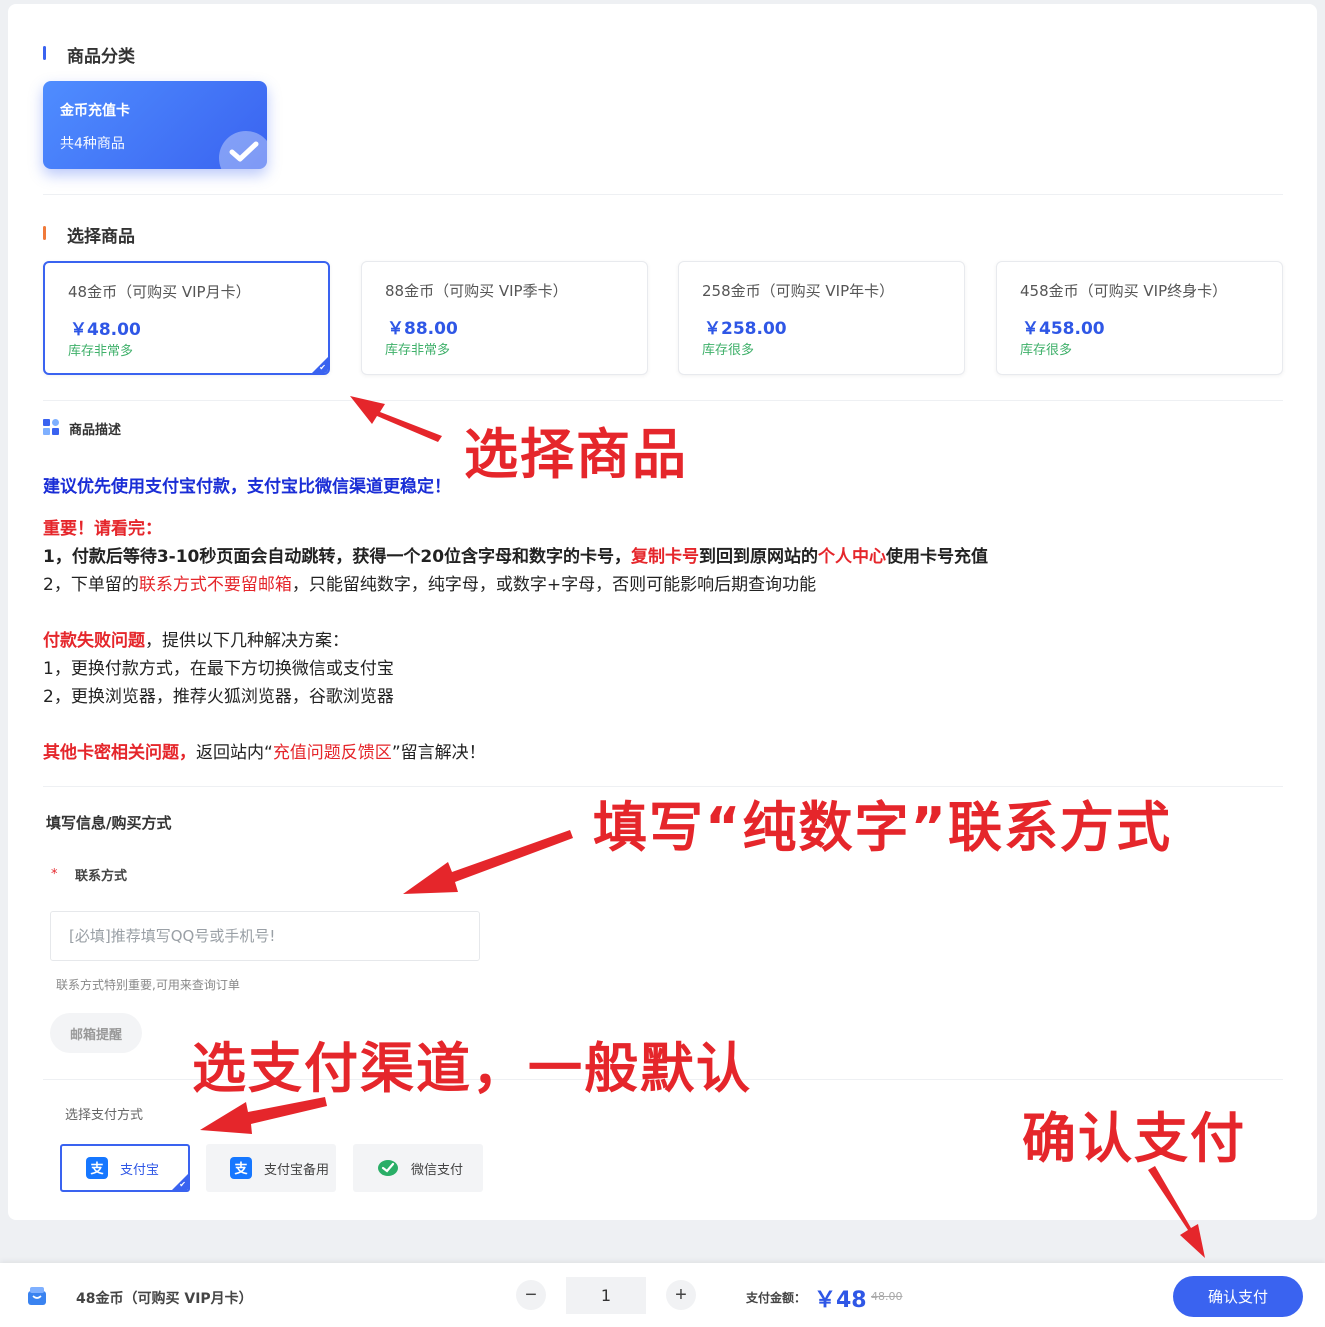 The height and width of the screenshot is (1327, 1325). I want to click on form-title: 填写信息/购买方式, so click(109, 823).